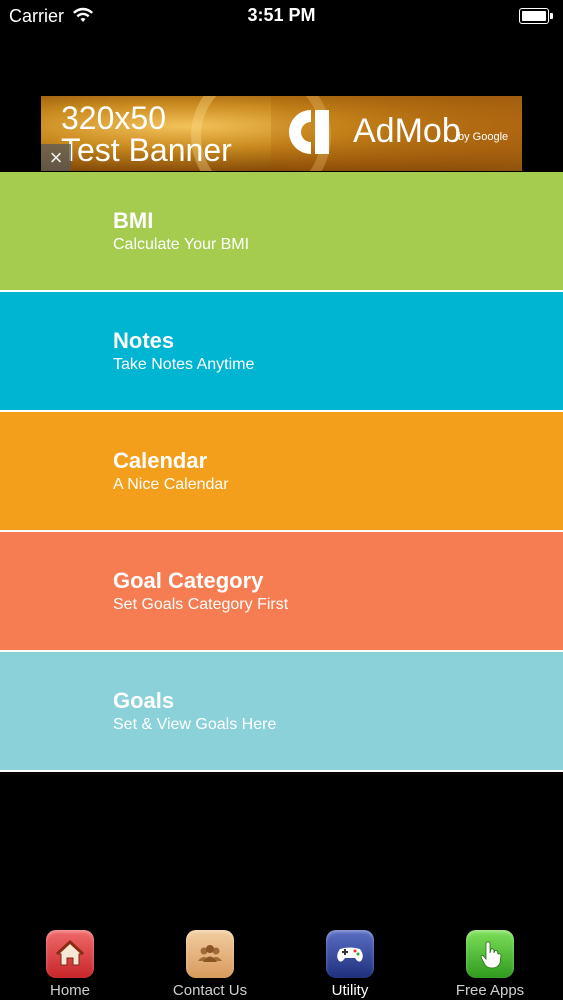  I want to click on clock: 3:51 PM, so click(281, 15).